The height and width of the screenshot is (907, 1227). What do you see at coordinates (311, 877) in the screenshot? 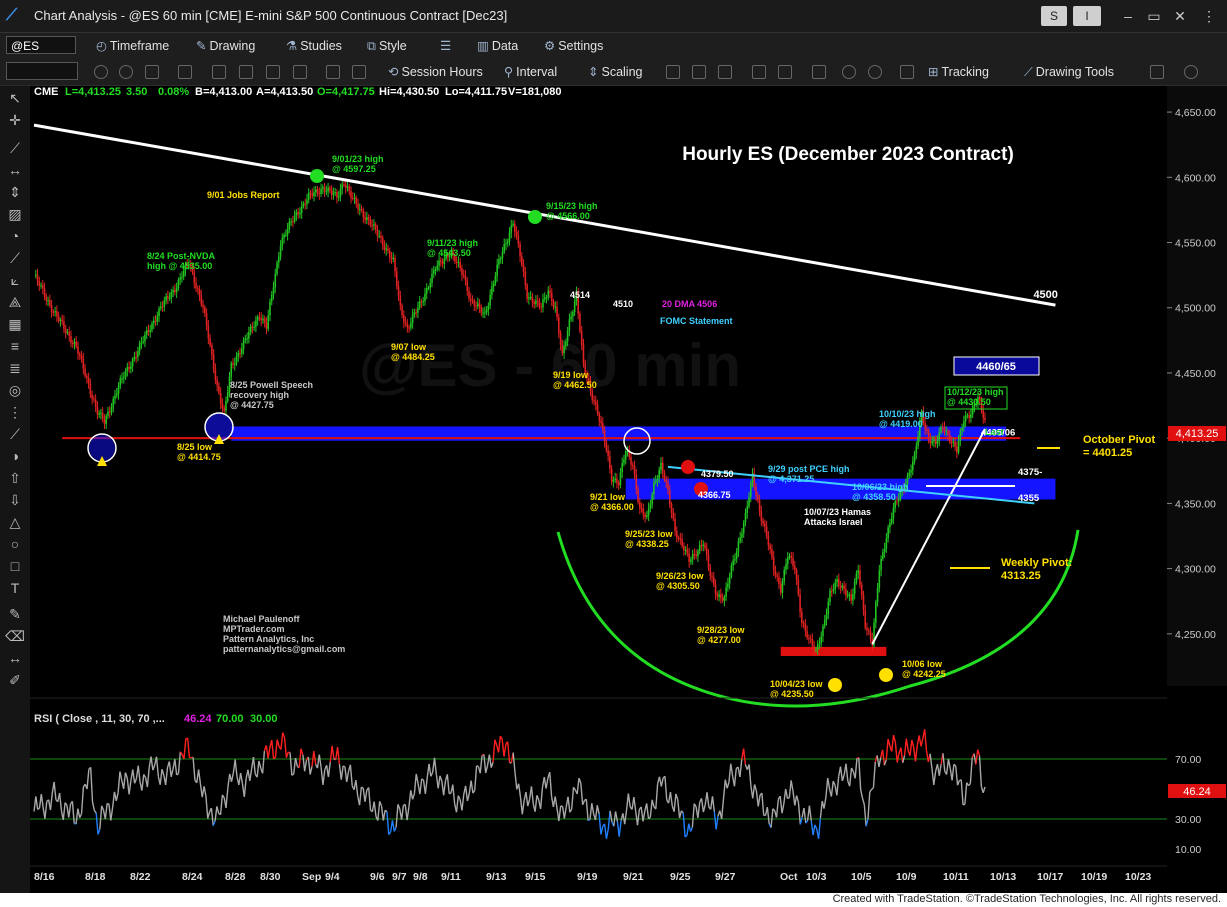
I see `date-tick-label: Sep` at bounding box center [311, 877].